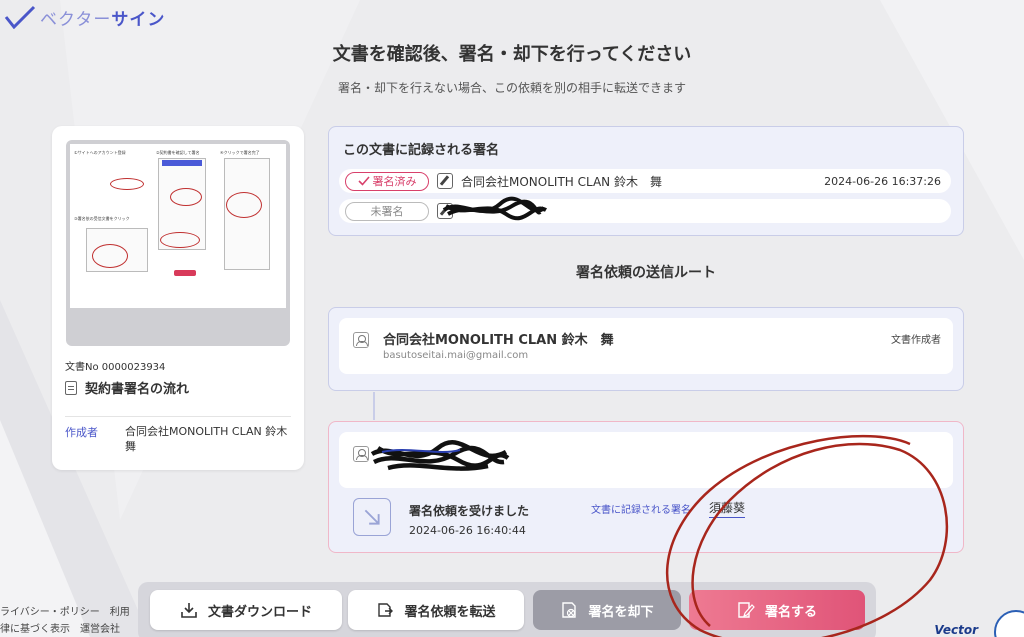  I want to click on page-title: 文書を確認後、署名・却下を行ってください, so click(512, 54).